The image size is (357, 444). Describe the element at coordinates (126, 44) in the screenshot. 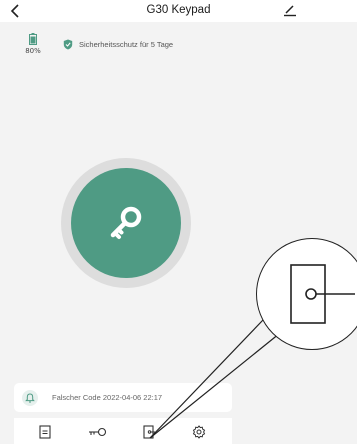

I see `security-text: Sicherheitsschutz für 5 Tage` at that location.